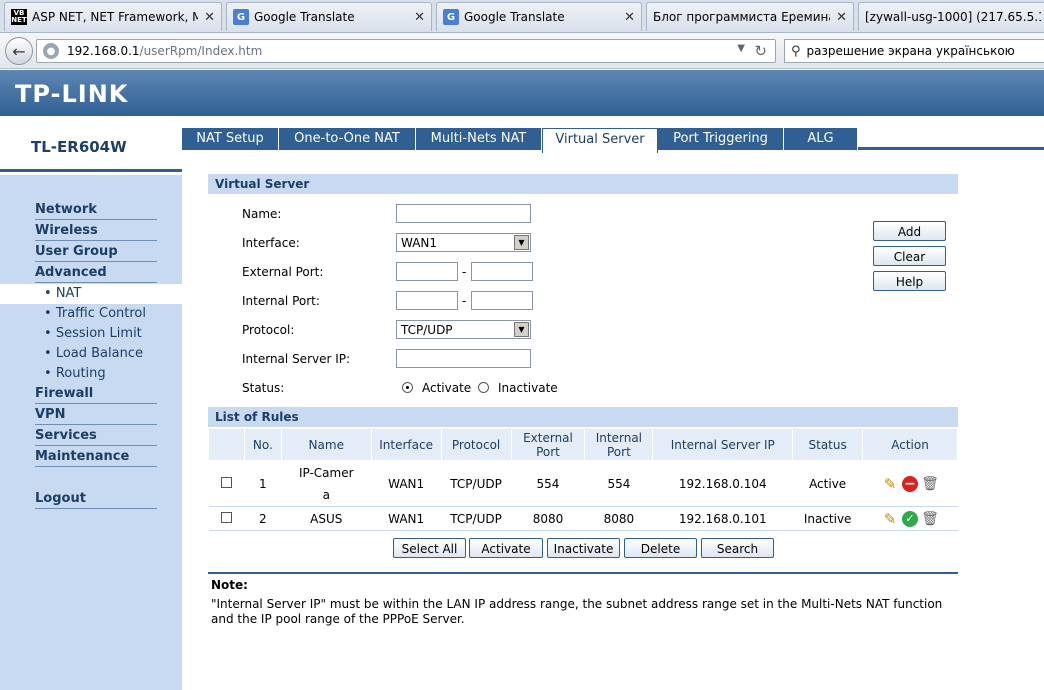  What do you see at coordinates (909, 256) in the screenshot?
I see `clear-button: Clear` at bounding box center [909, 256].